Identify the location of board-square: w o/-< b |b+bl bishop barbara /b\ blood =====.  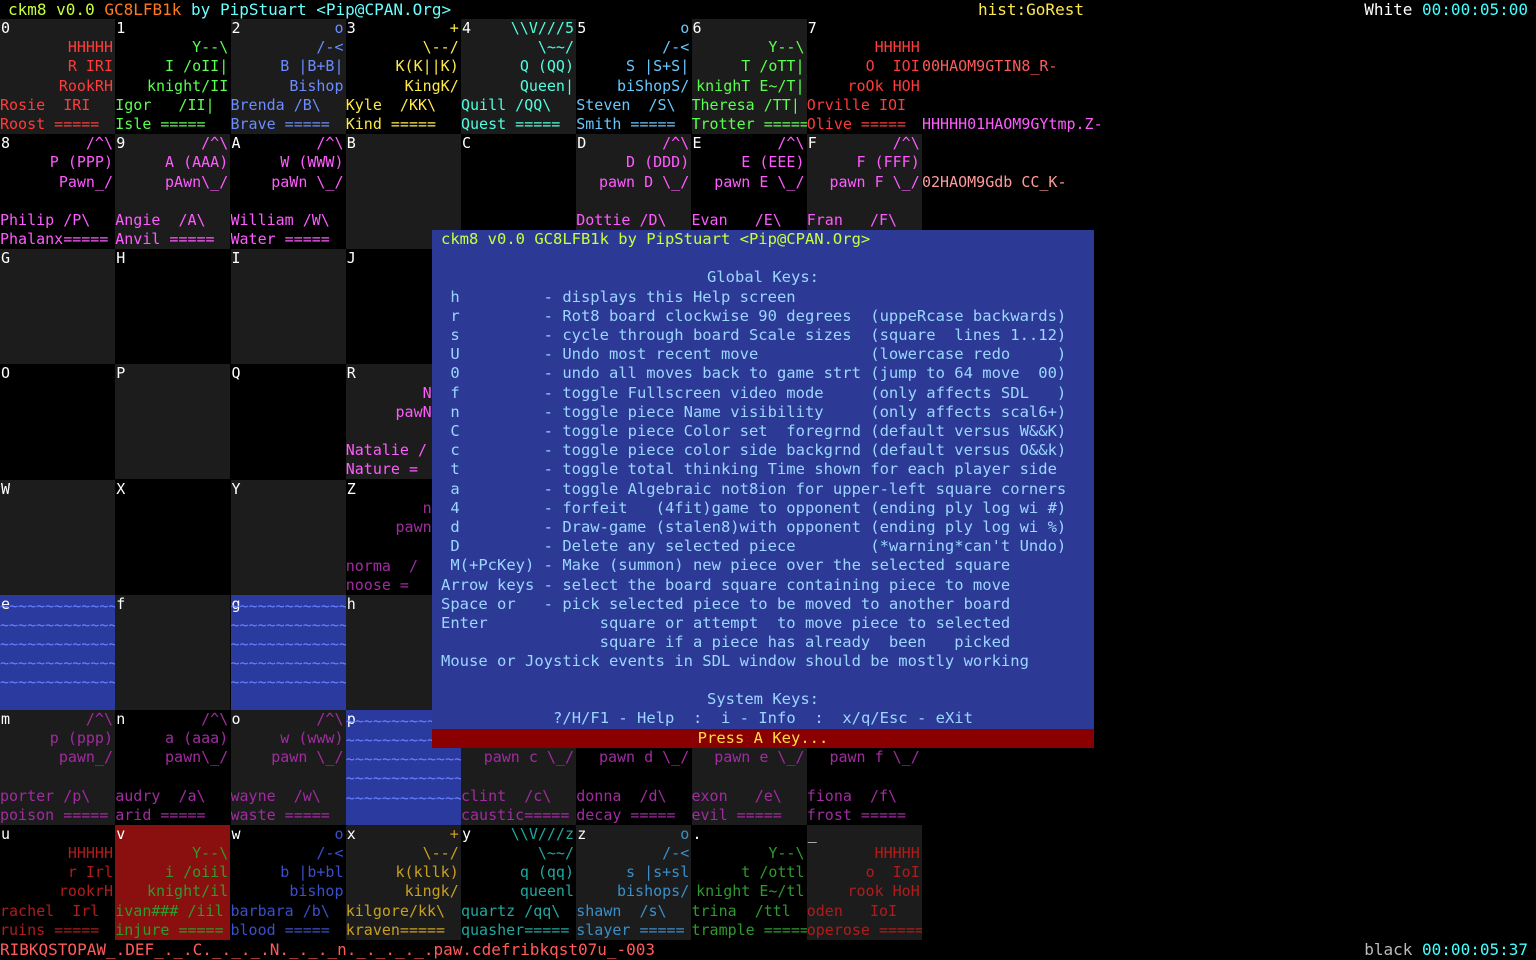
(288, 882).